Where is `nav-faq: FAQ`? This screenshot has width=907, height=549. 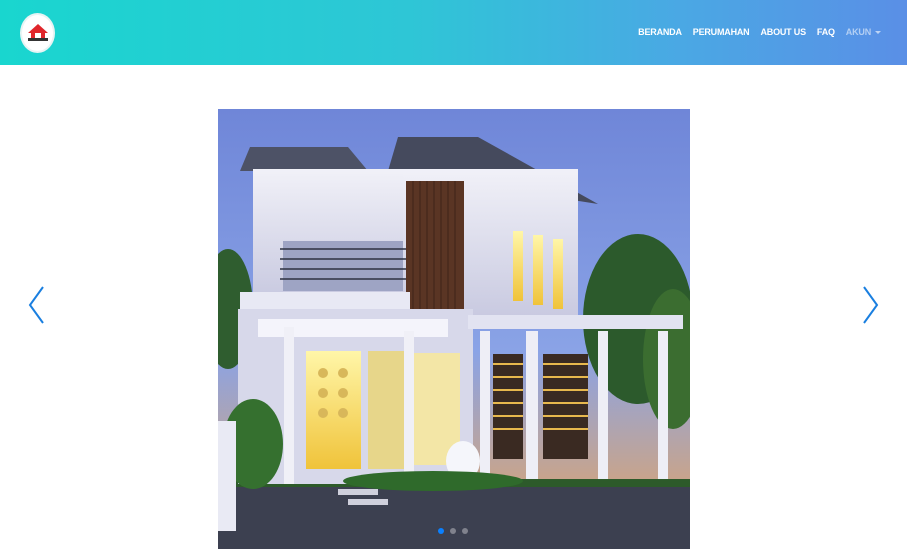 nav-faq: FAQ is located at coordinates (826, 32).